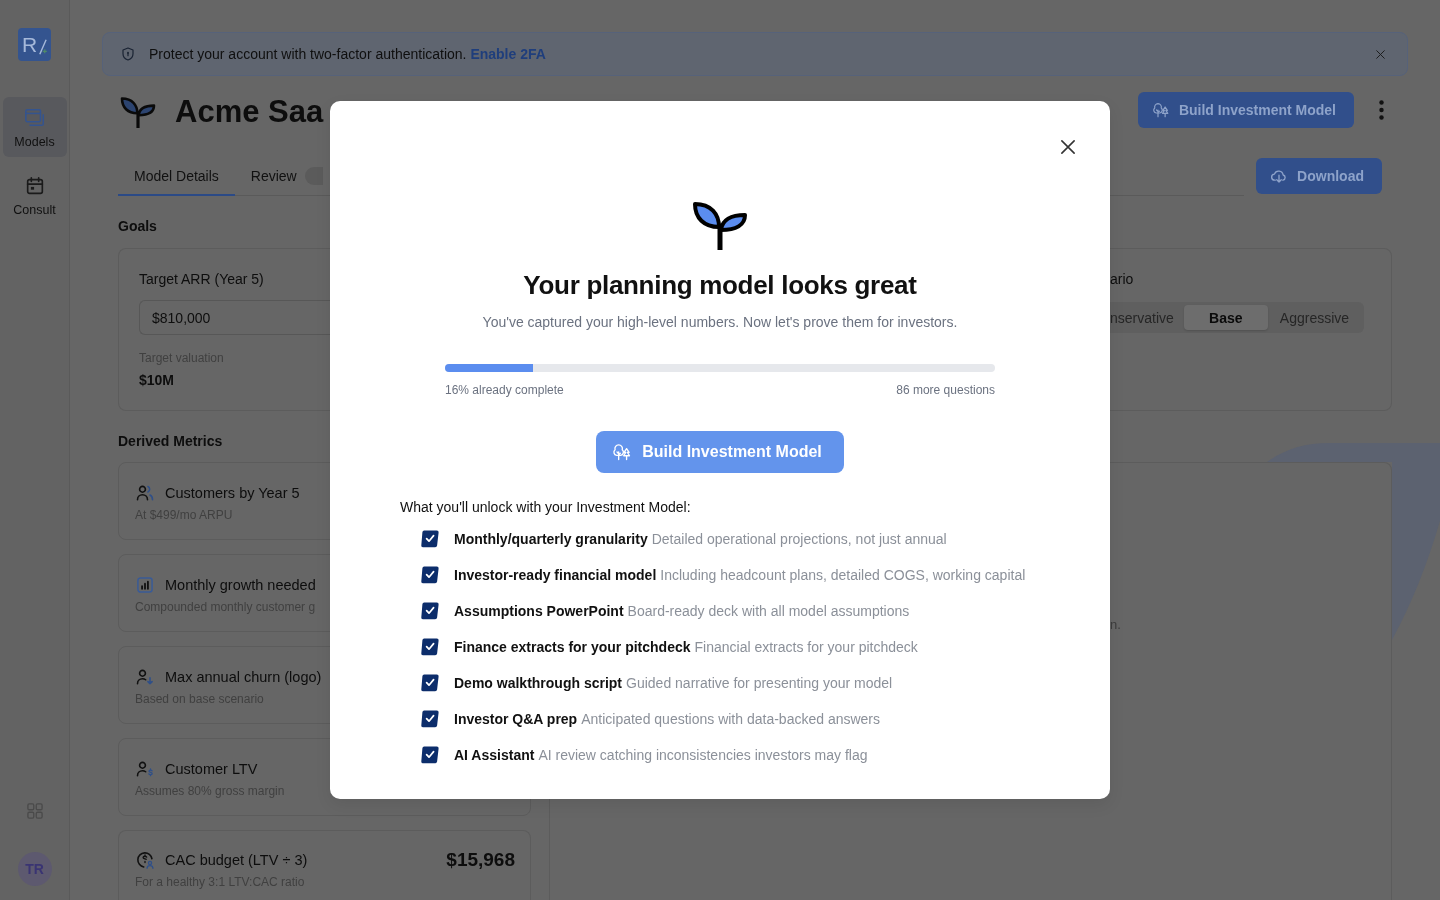 Image resolution: width=1440 pixels, height=900 pixels. I want to click on metric-title: CAC budget (LTV ÷ 3), so click(236, 860).